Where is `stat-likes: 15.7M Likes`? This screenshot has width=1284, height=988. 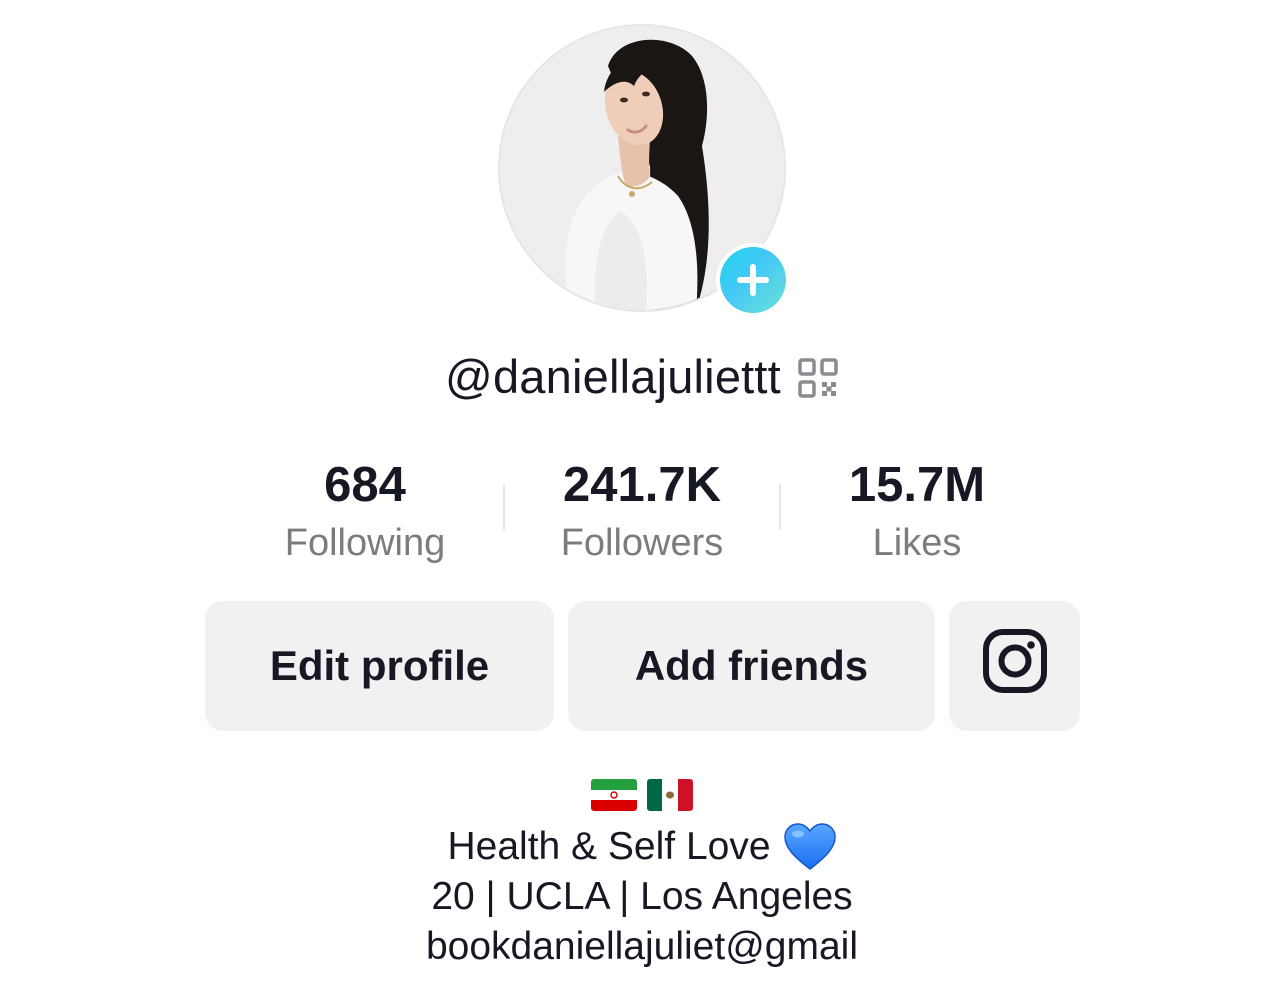
stat-likes: 15.7M Likes is located at coordinates (917, 508).